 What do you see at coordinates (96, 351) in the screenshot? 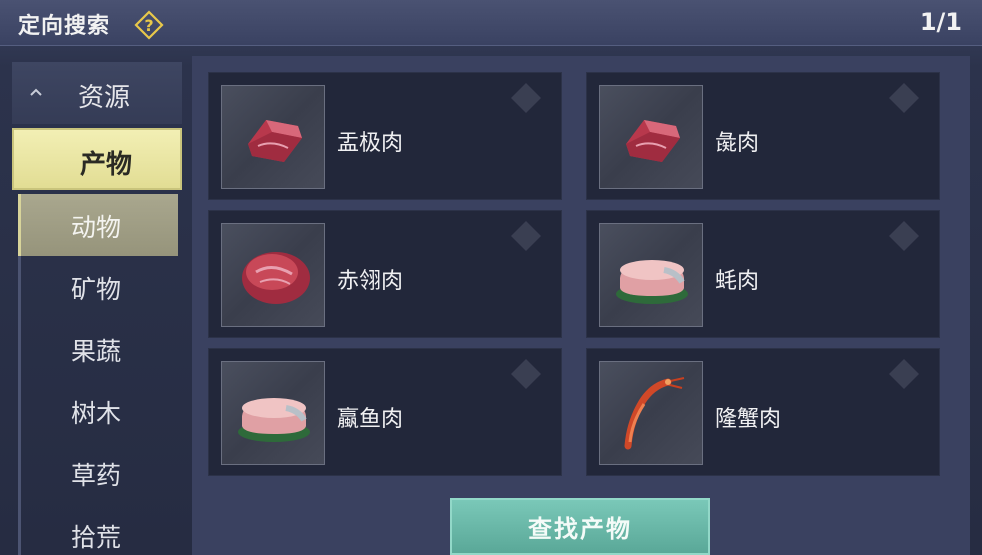
I see `sidebar-item-label: 果蔬` at bounding box center [96, 351].